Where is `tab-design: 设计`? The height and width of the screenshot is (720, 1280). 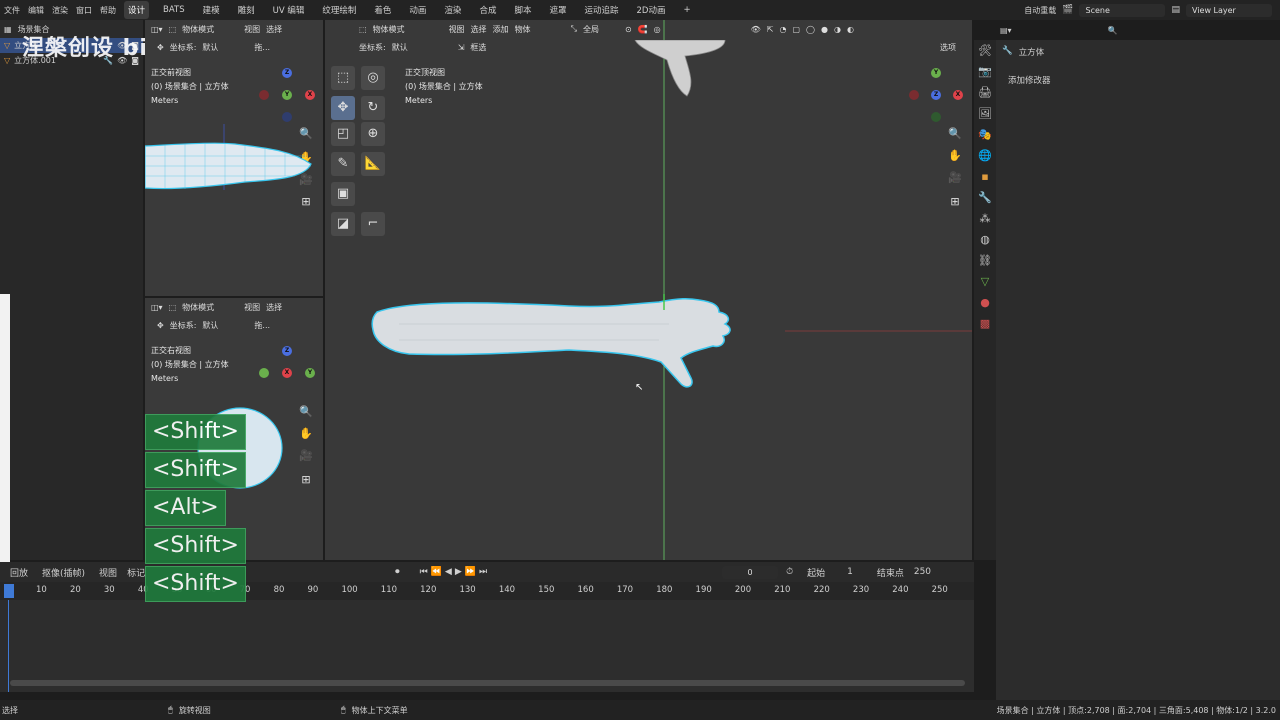
tab-design: 设计 is located at coordinates (137, 10).